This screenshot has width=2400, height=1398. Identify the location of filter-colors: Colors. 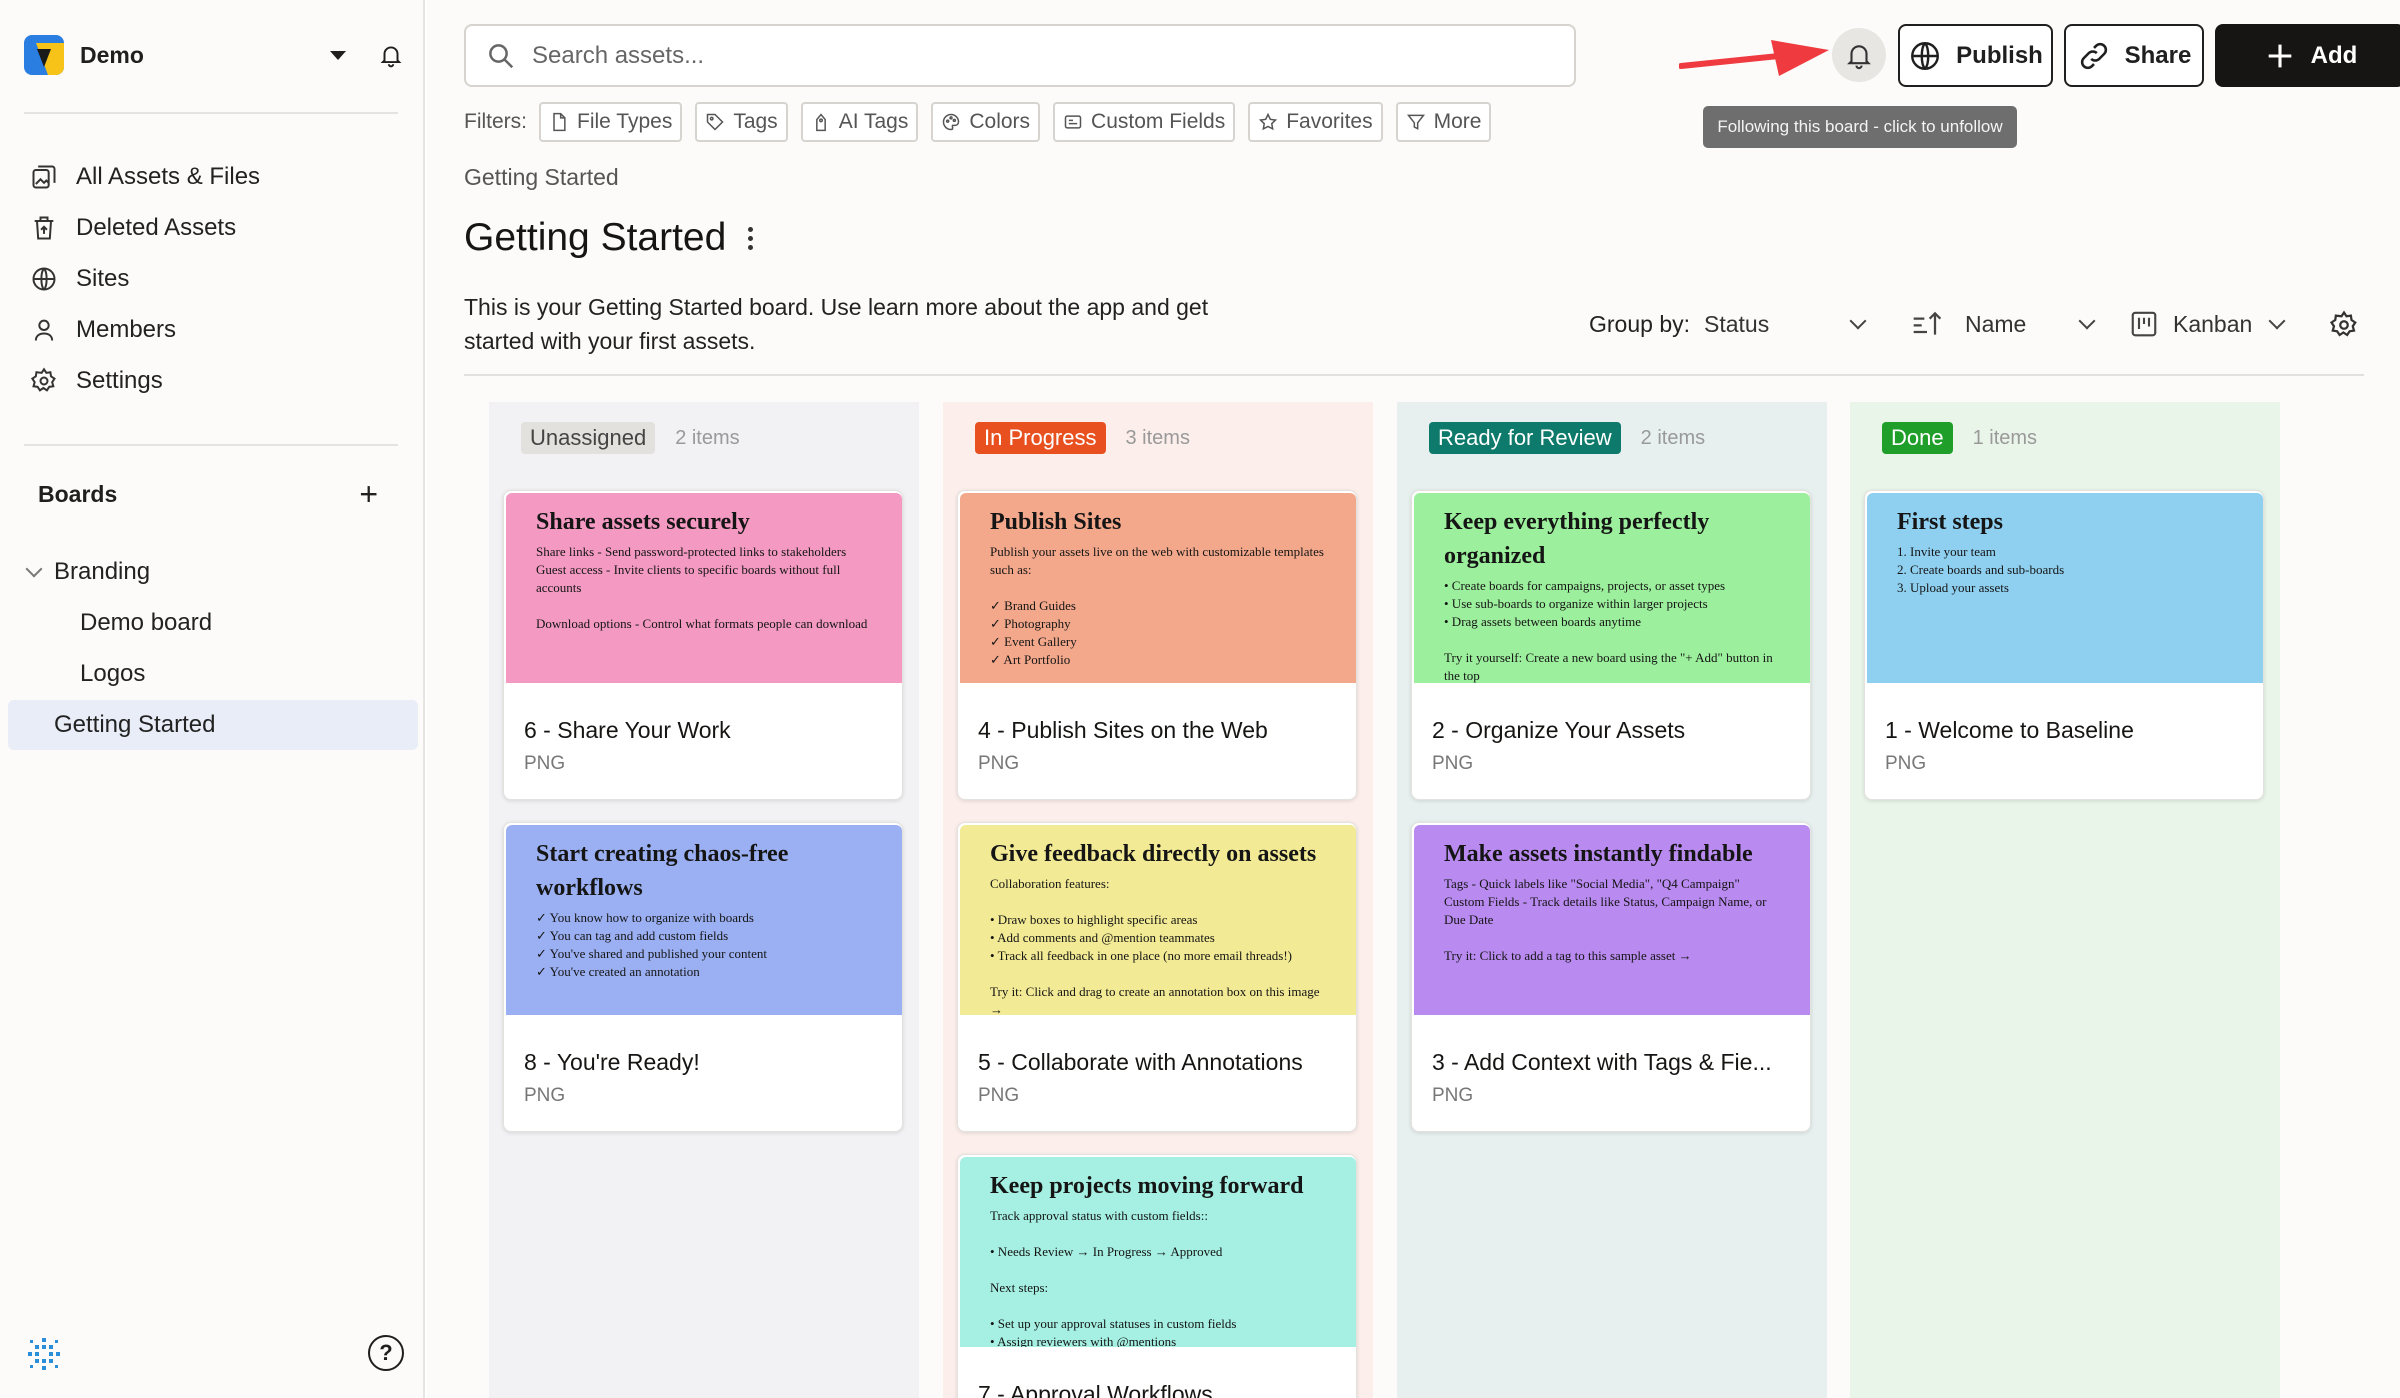
(986, 122).